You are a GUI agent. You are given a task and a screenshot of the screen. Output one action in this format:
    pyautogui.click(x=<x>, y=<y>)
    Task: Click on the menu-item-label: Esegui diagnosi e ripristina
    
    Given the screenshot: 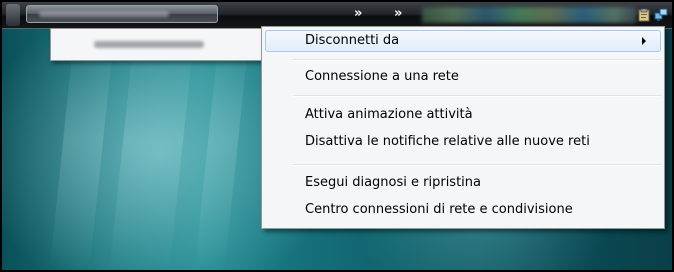 What is the action you would take?
    pyautogui.click(x=393, y=182)
    